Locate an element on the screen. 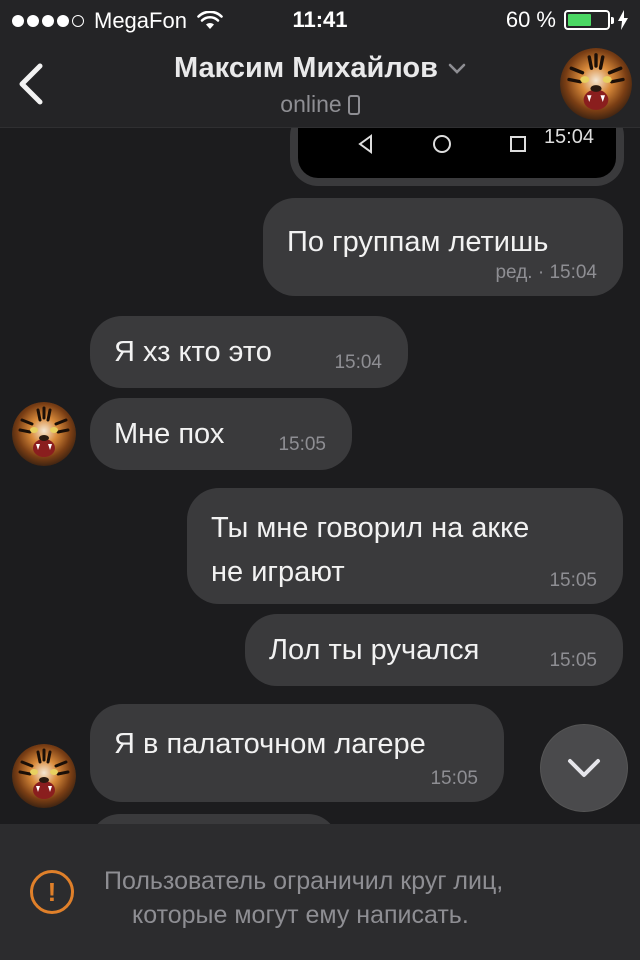 The width and height of the screenshot is (640, 960). message-bubble-incoming: Я в палаточном лагере 15:05 is located at coordinates (297, 753).